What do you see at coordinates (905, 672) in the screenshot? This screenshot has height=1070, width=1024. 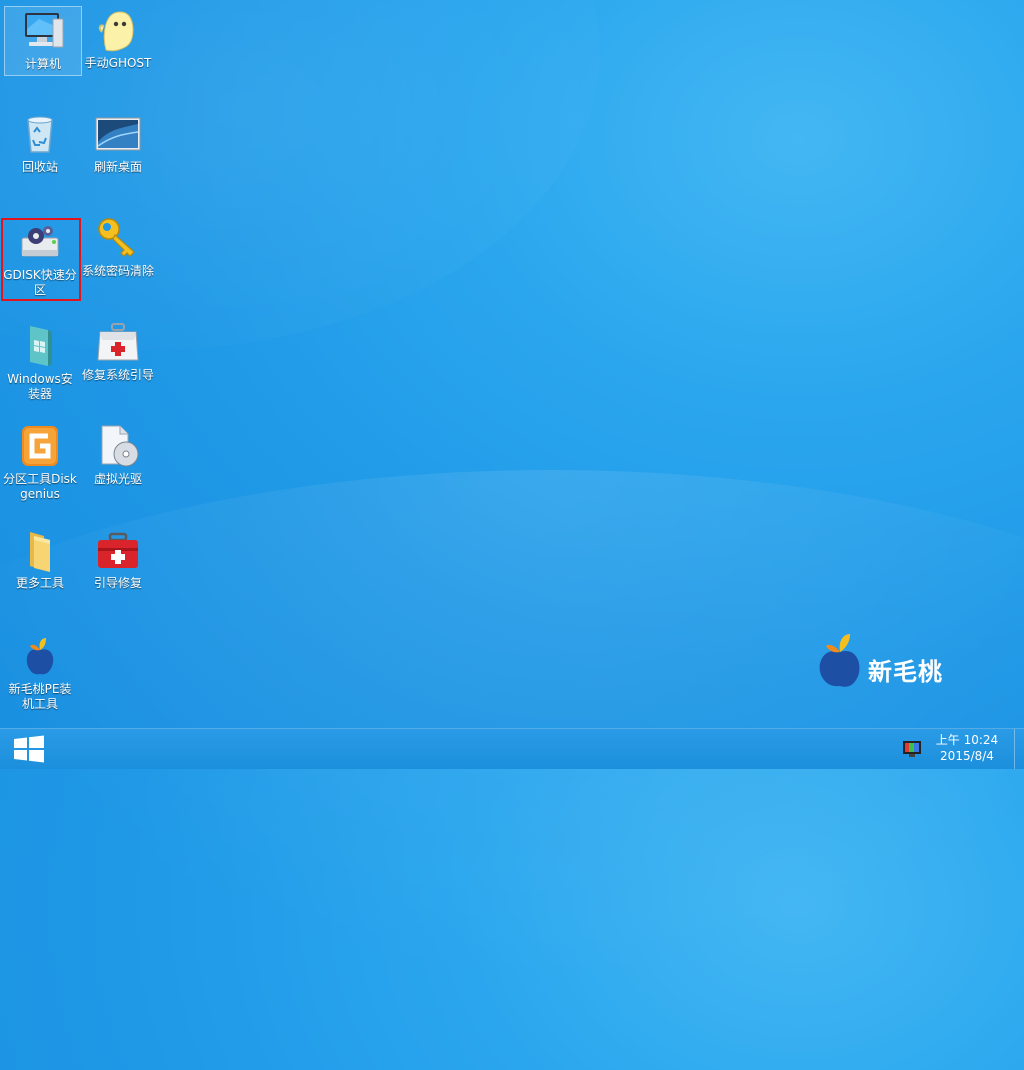 I see `brand-text: 新毛桃` at bounding box center [905, 672].